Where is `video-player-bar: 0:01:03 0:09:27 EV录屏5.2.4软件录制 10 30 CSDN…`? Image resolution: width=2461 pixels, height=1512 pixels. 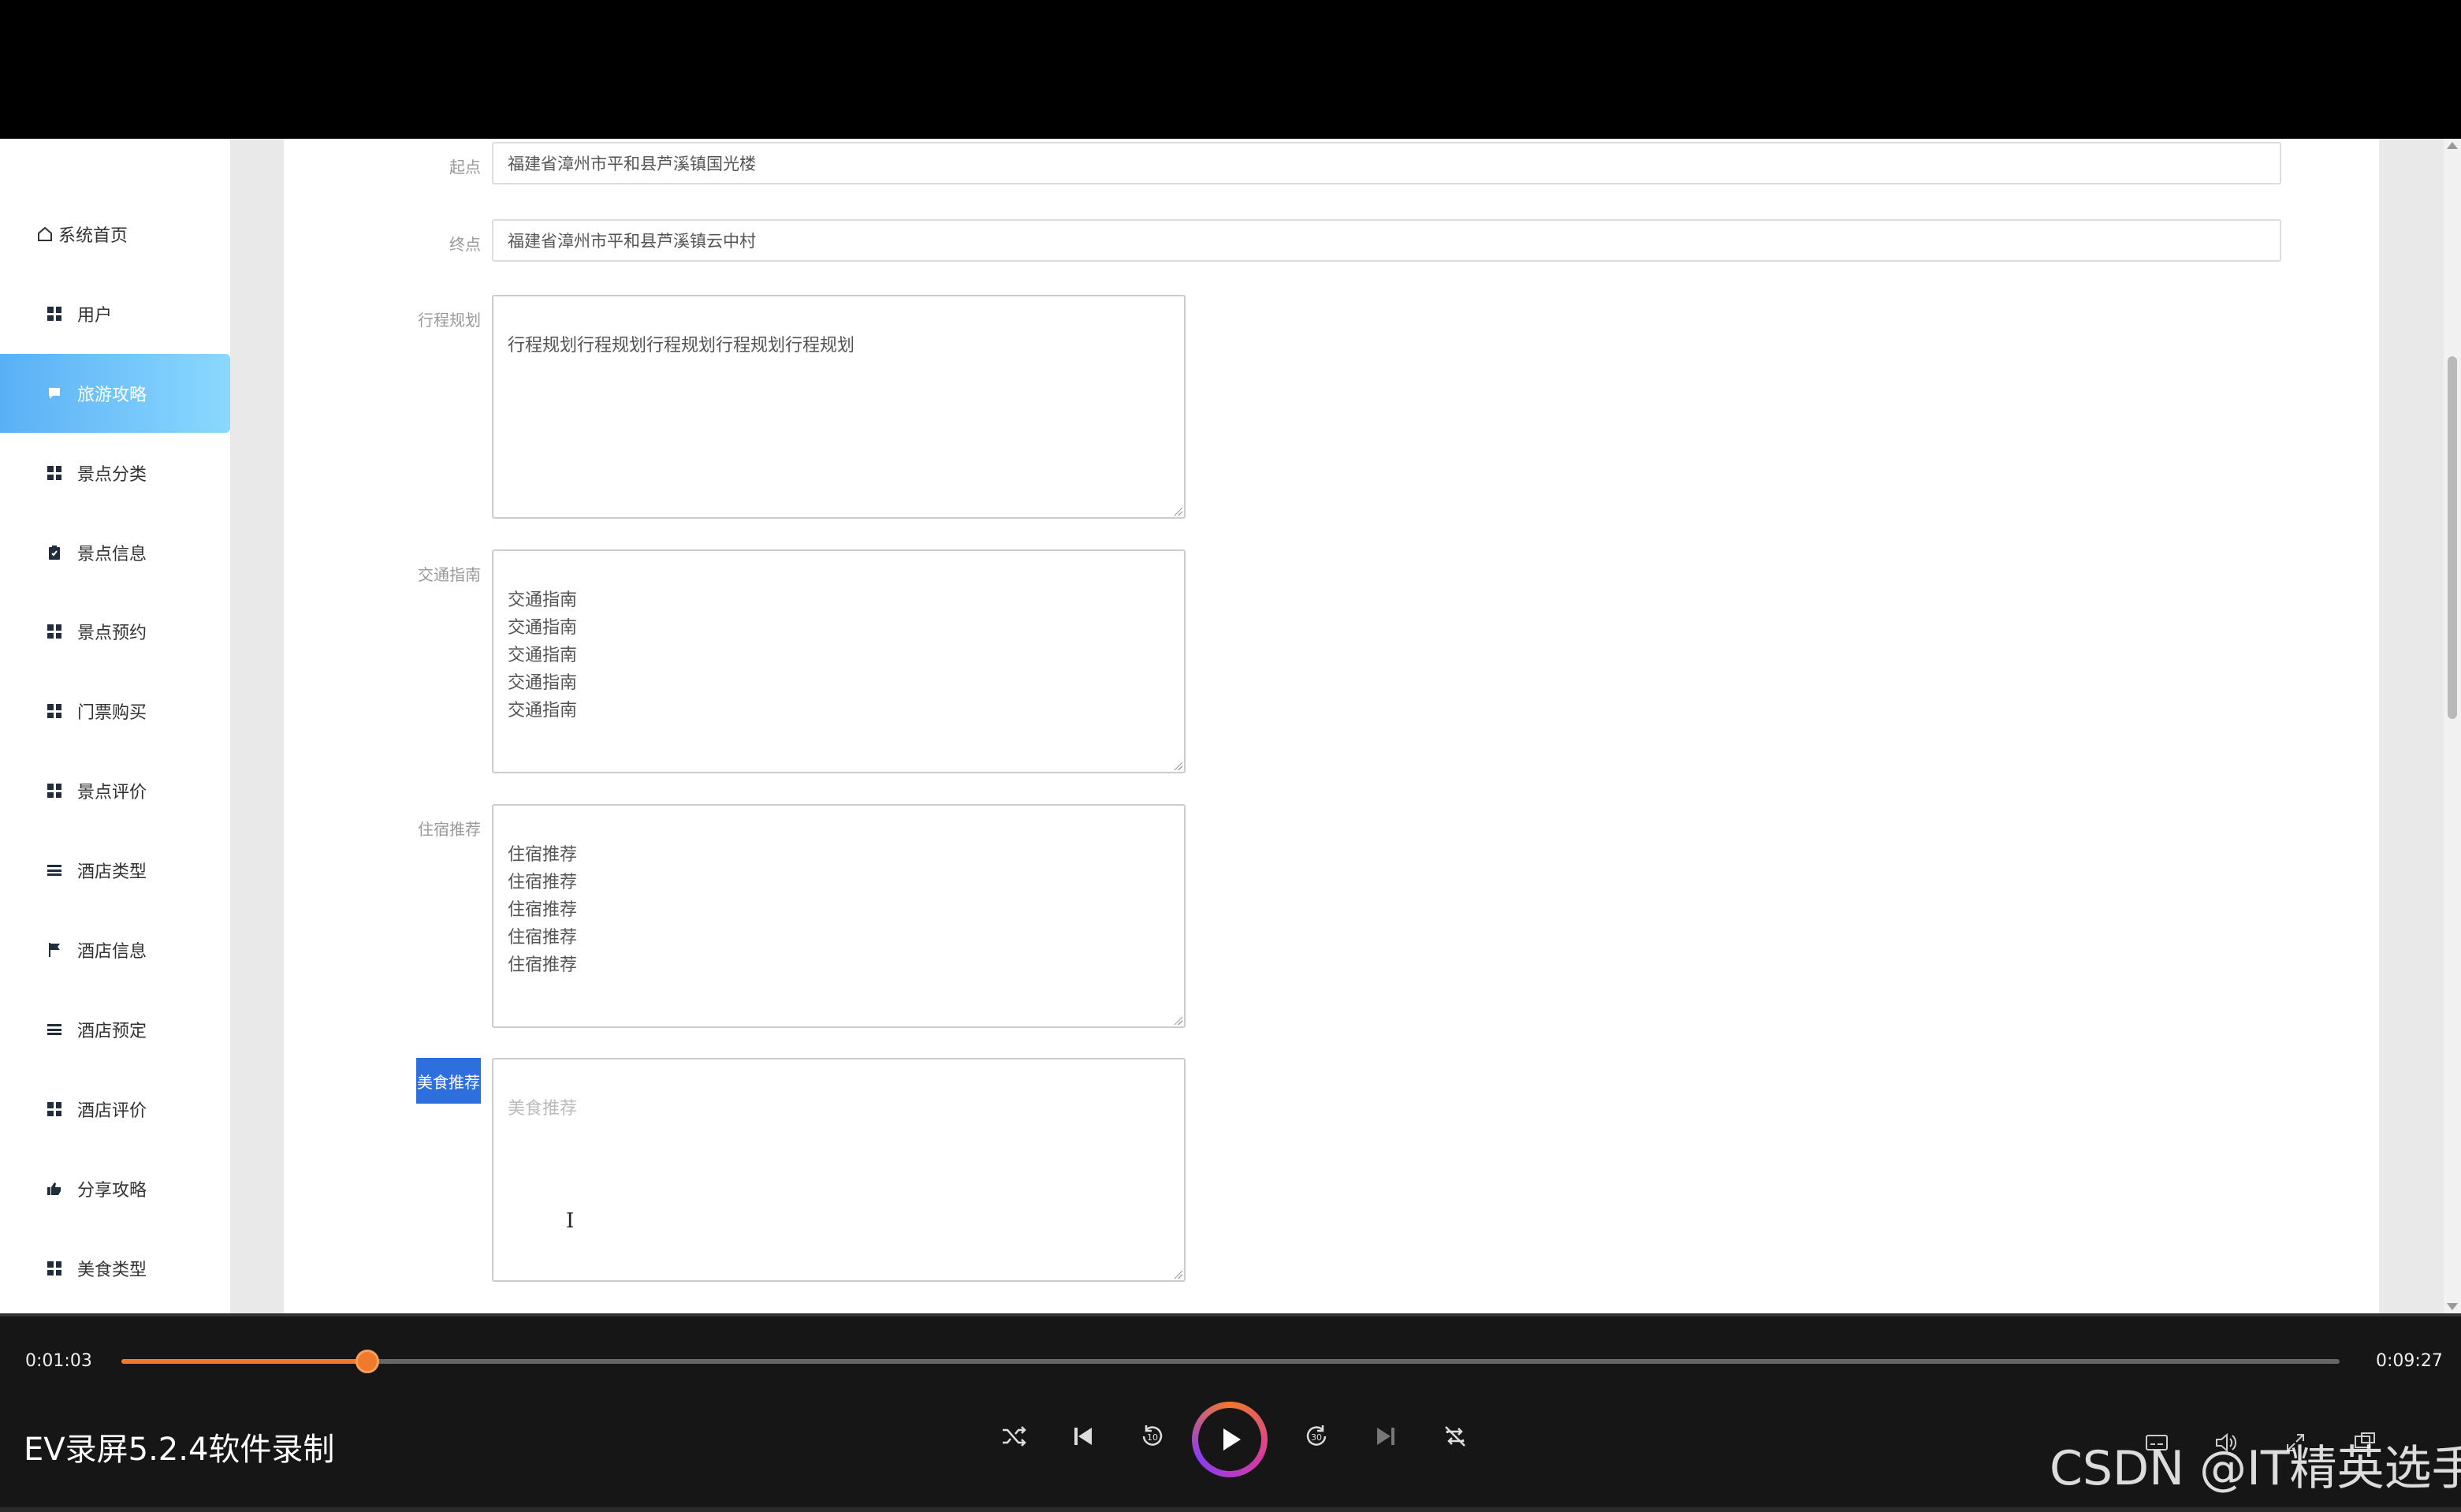 video-player-bar: 0:01:03 0:09:27 EV录屏5.2.4软件录制 10 30 CSDN… is located at coordinates (1230, 1413).